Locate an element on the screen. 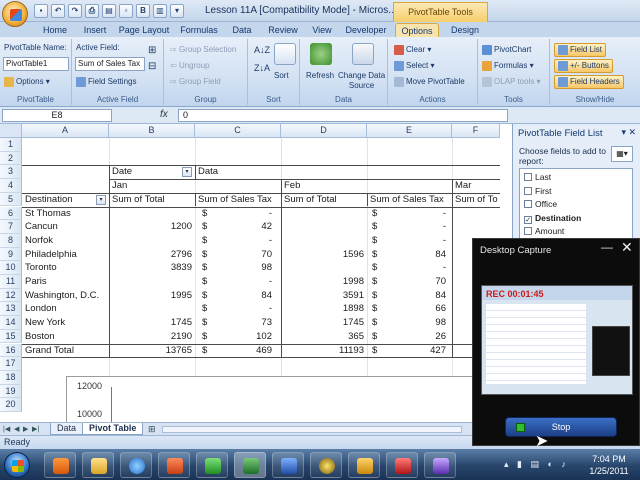 Image resolution: width=640 pixels, height=480 pixels. taskbar-explorer is located at coordinates (98, 465).